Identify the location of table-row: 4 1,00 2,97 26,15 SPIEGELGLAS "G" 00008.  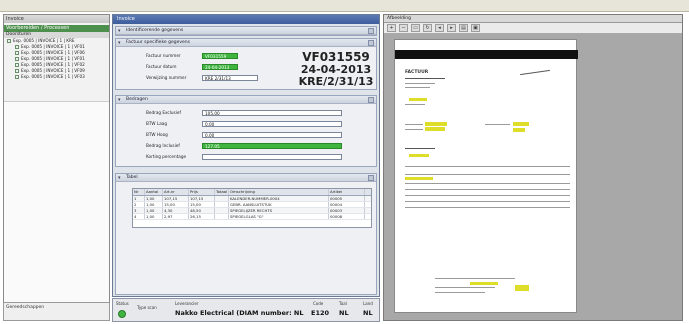
(252, 217).